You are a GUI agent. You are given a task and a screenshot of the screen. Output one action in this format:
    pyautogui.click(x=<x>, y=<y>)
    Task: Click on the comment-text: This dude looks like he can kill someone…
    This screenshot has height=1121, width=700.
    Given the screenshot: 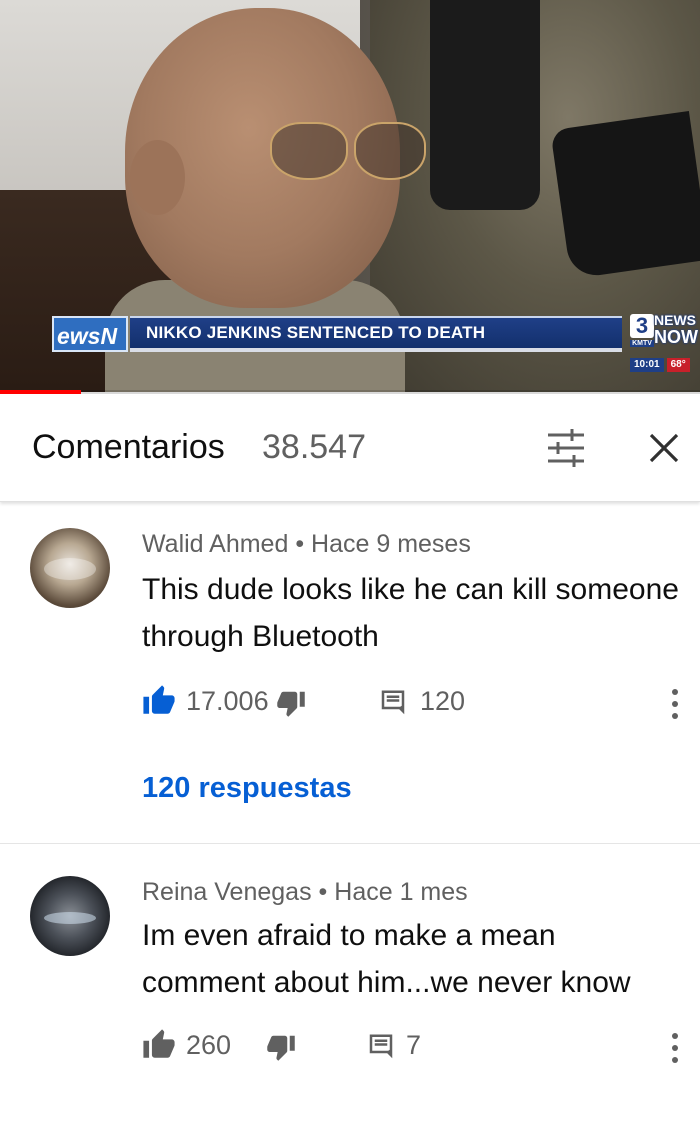 What is the action you would take?
    pyautogui.click(x=410, y=613)
    